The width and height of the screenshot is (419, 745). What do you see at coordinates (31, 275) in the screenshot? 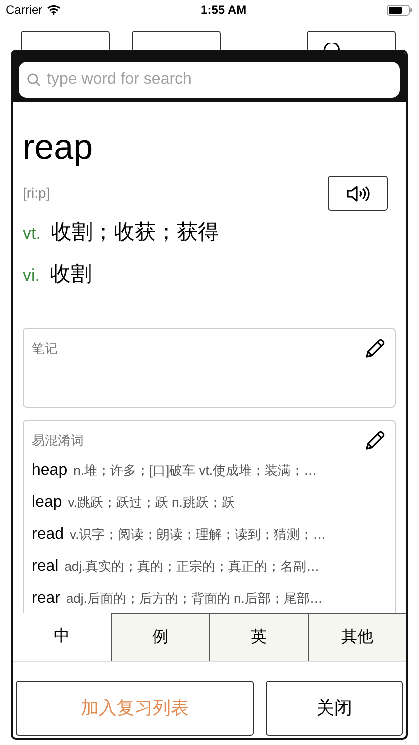
I see `part-of-speech: vi.` at bounding box center [31, 275].